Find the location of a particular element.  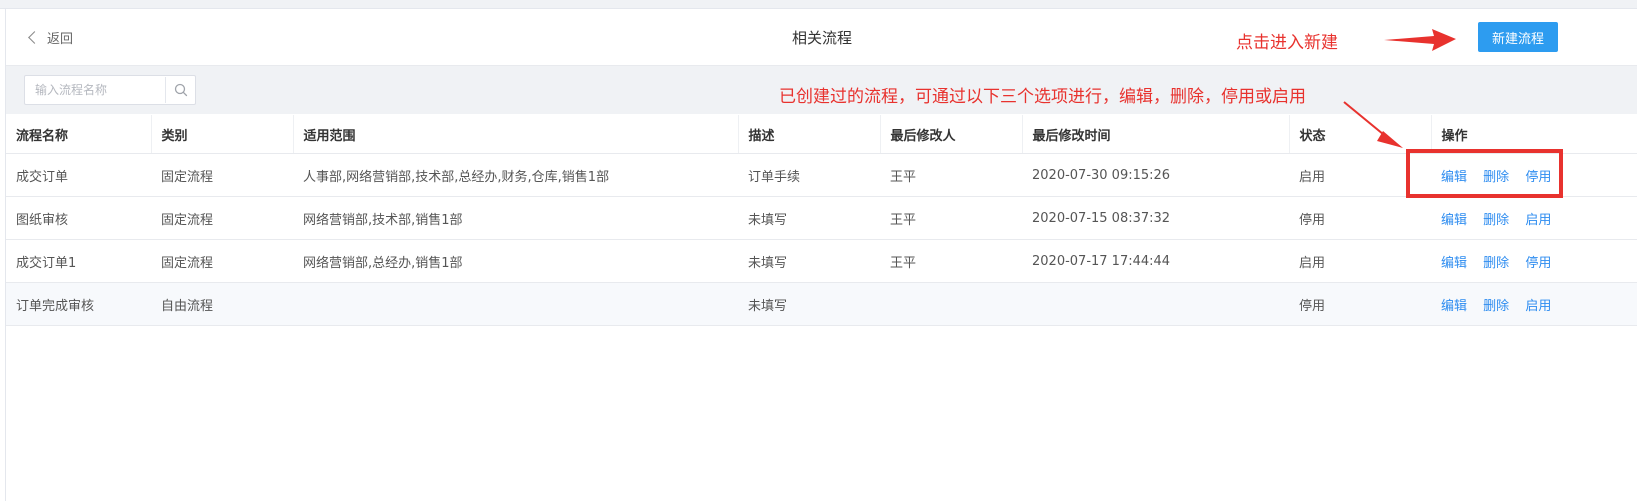

column-header-name: 流程名称 is located at coordinates (79, 134).